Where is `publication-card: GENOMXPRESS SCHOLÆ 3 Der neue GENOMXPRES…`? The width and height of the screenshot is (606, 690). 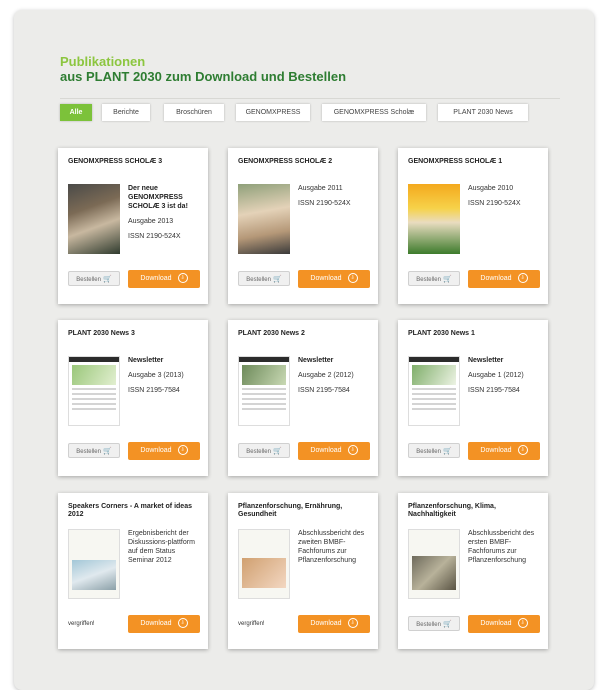 publication-card: GENOMXPRESS SCHOLÆ 3 Der neue GENOMXPRES… is located at coordinates (133, 226).